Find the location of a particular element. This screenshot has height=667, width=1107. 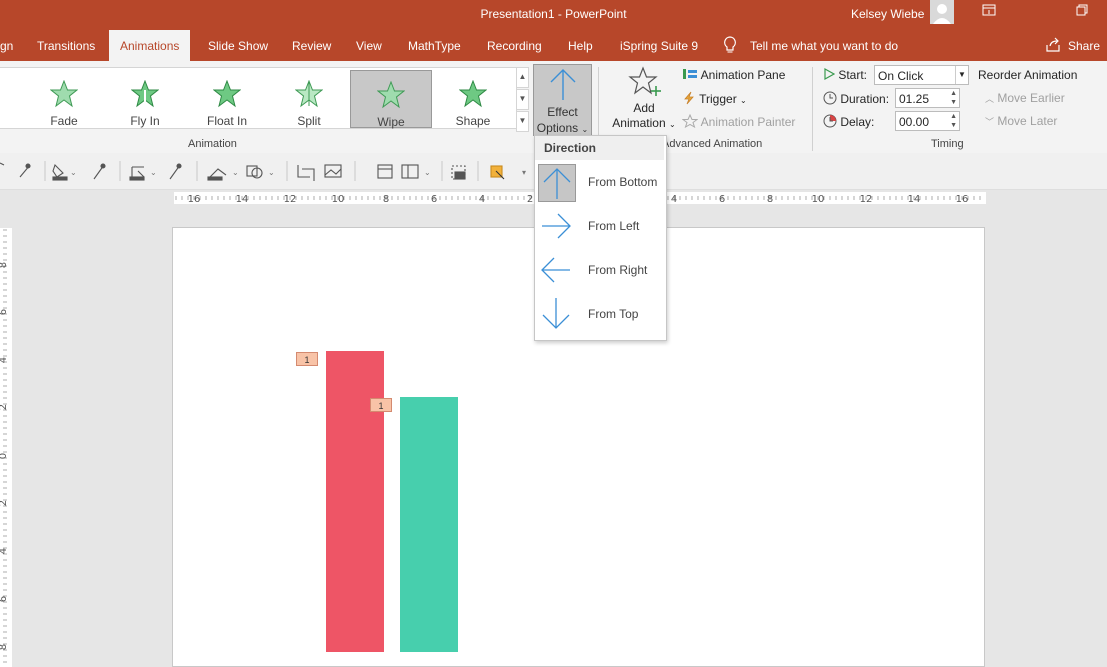

tab-slide-show: Slide Show is located at coordinates (238, 46).